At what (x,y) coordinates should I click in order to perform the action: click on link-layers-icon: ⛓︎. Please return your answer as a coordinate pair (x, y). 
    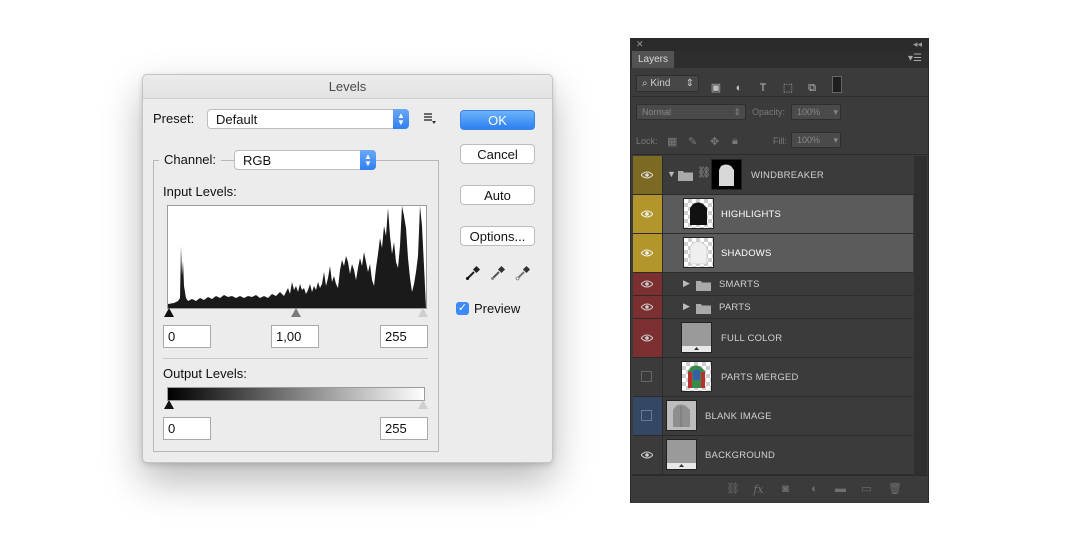
    Looking at the image, I should click on (733, 489).